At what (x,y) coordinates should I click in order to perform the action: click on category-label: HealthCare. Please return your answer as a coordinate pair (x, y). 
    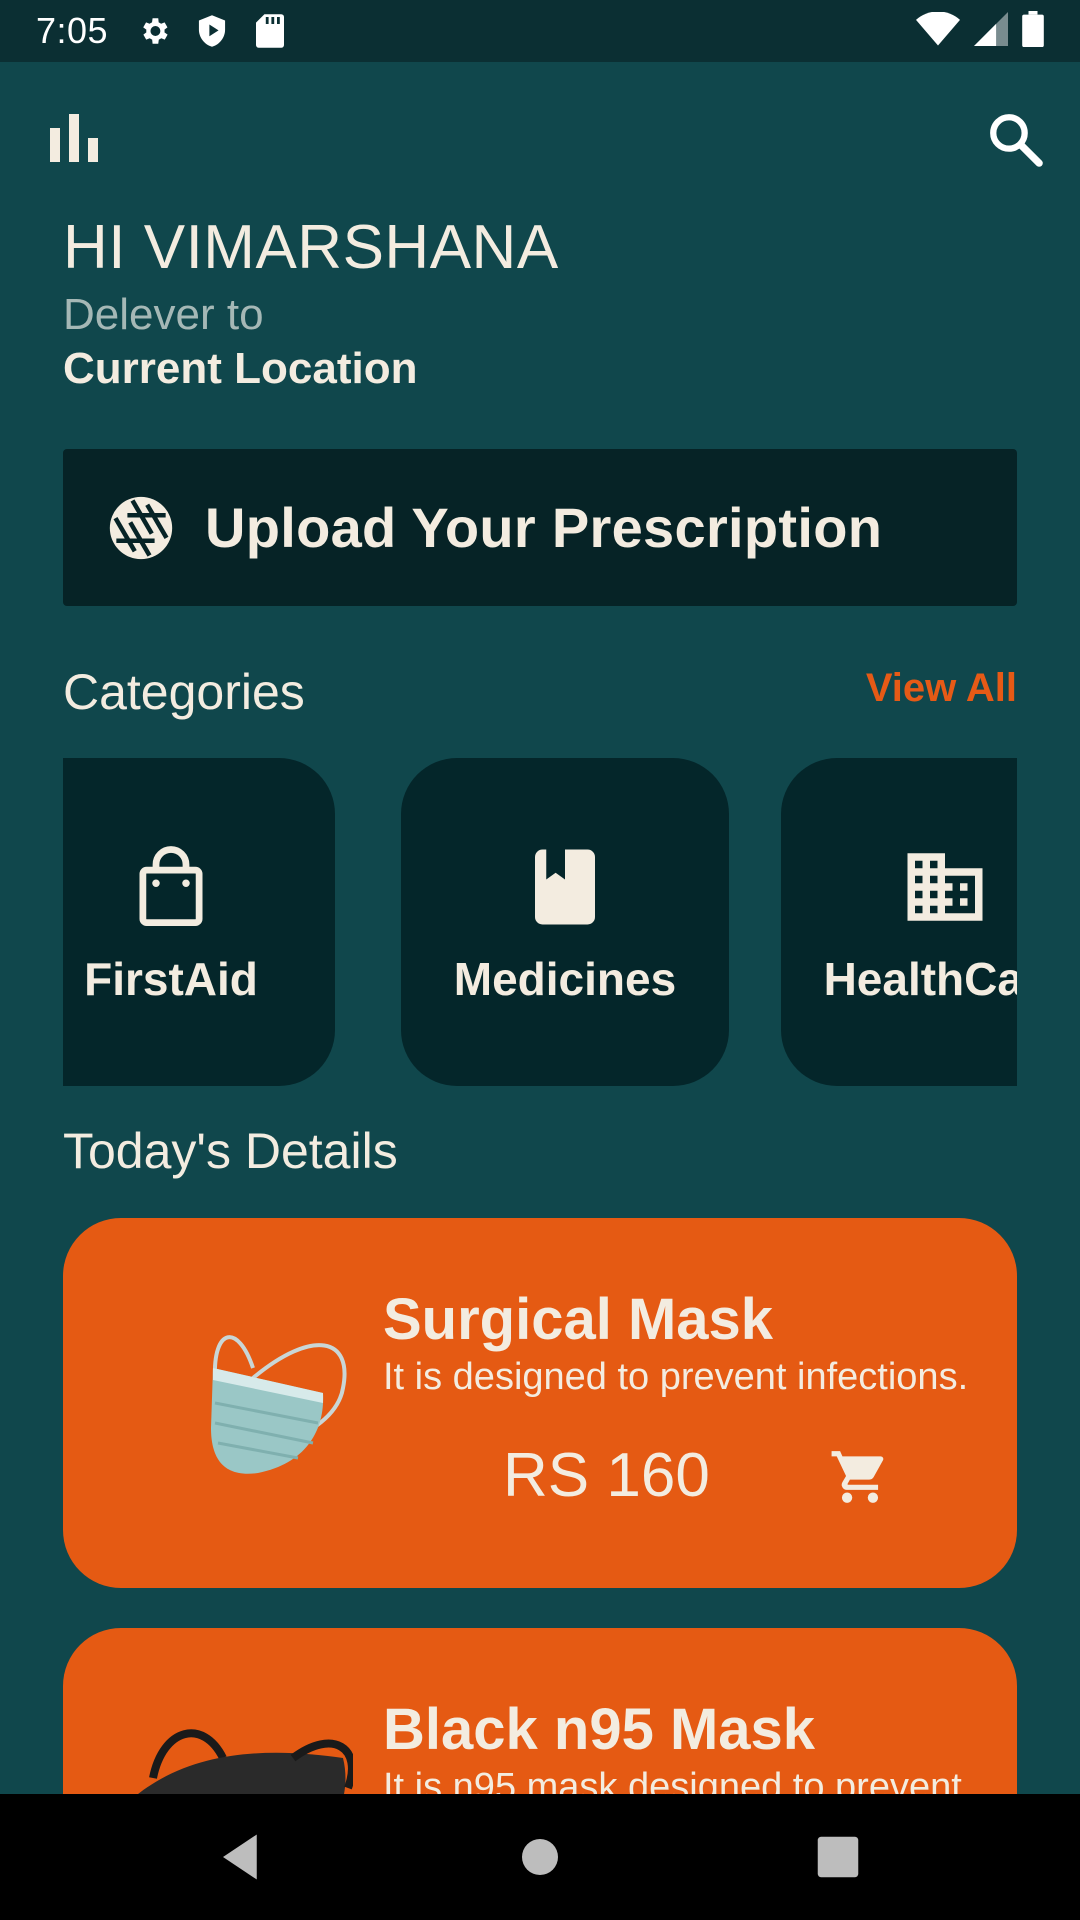
    Looking at the image, I should click on (920, 979).